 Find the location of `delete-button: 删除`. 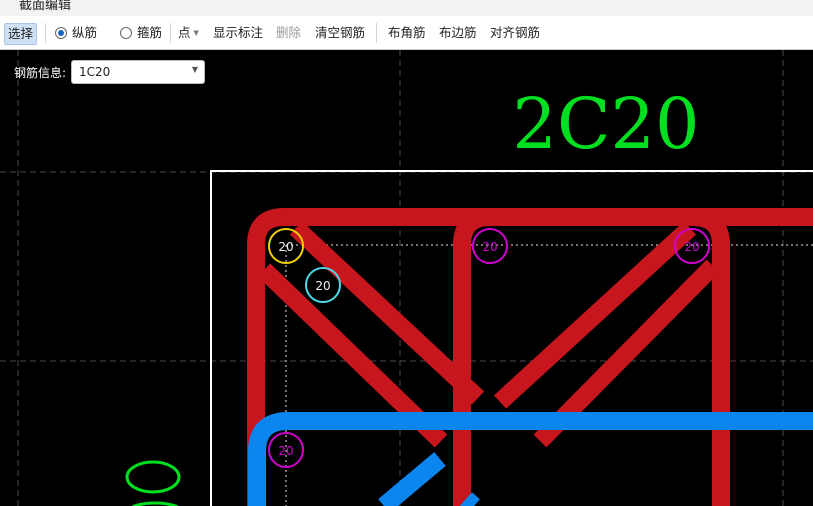

delete-button: 删除 is located at coordinates (288, 32).